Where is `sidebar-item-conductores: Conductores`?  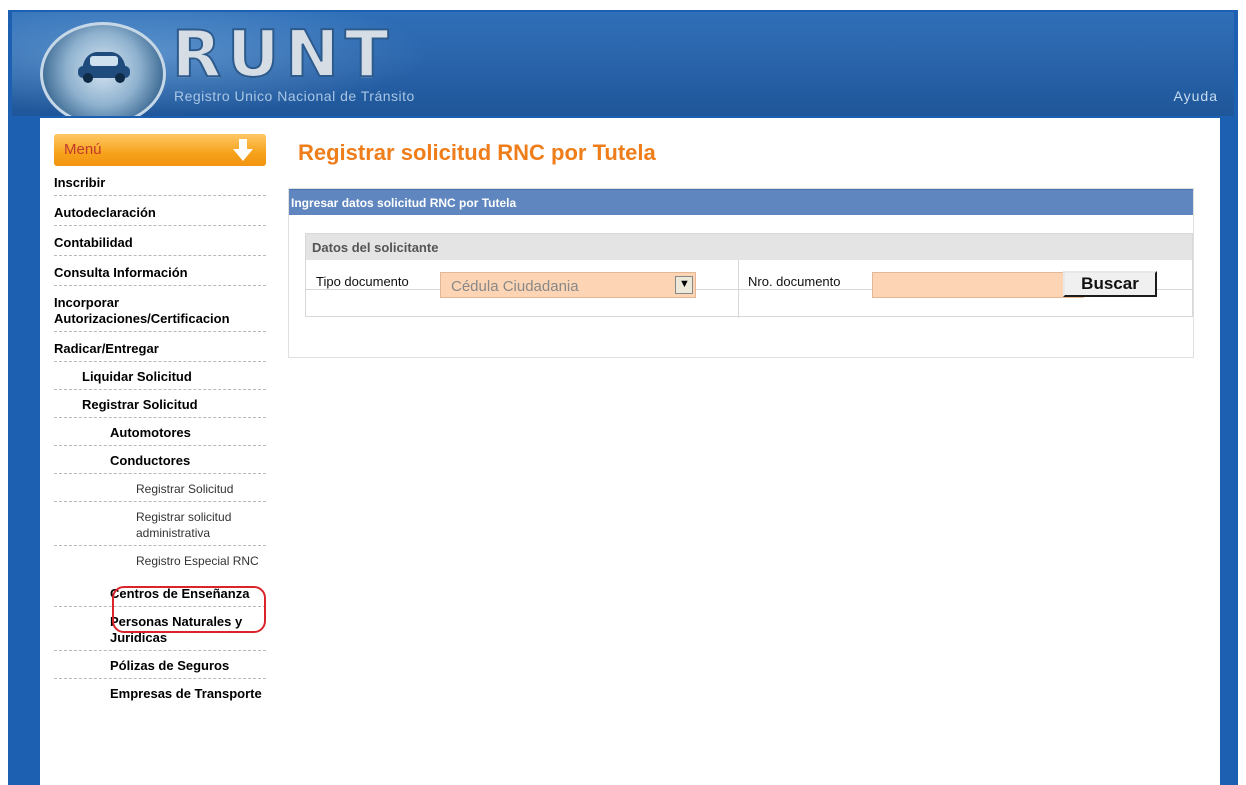 sidebar-item-conductores: Conductores is located at coordinates (160, 462).